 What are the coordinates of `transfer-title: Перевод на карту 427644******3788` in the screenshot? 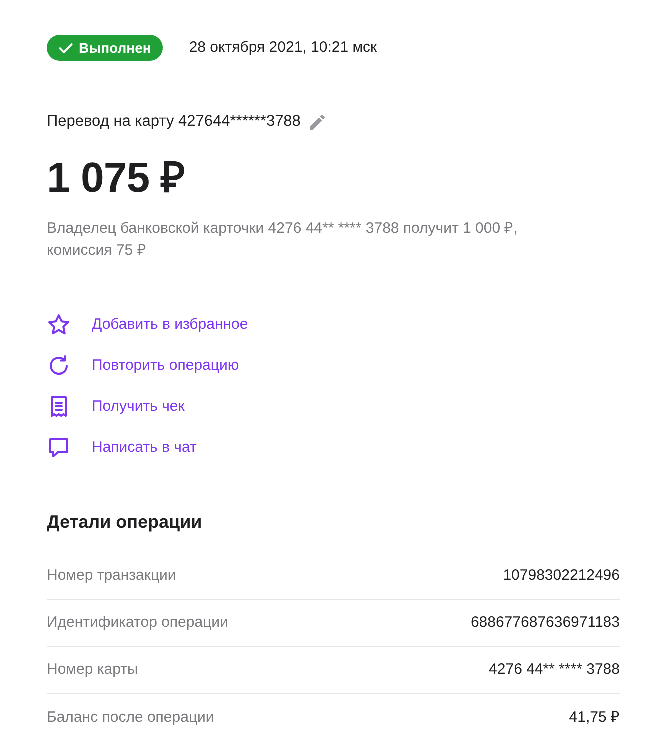 It's located at (174, 122).